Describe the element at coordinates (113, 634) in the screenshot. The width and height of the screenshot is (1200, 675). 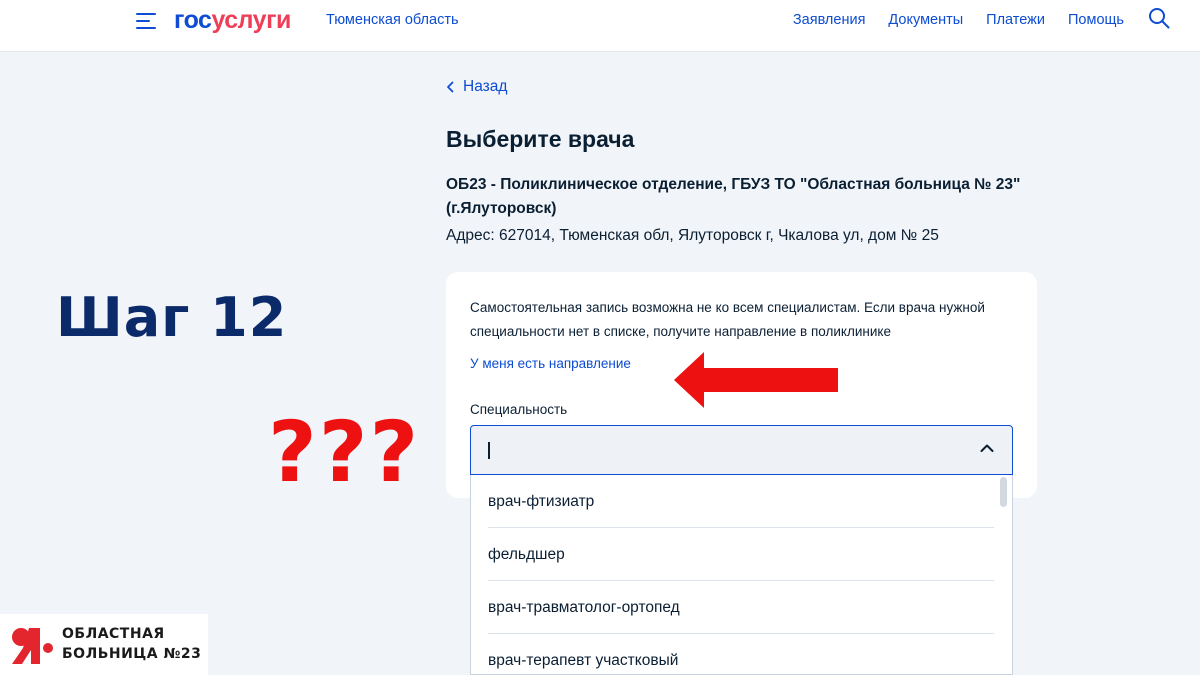
I see `hospital-name-line1: ОБЛАСТНАЯ` at that location.